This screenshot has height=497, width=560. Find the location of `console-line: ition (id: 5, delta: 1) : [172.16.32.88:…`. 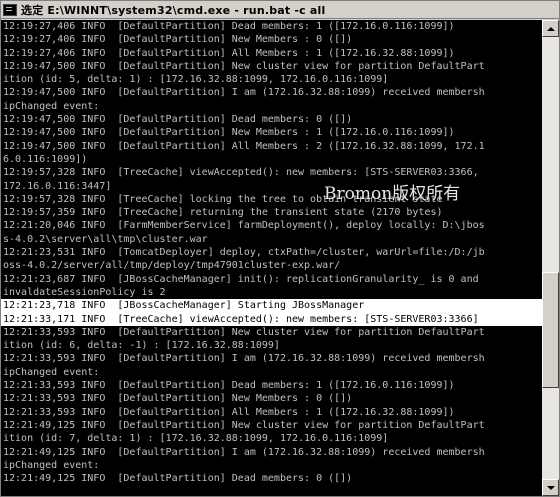

console-line: ition (id: 5, delta: 1) : [172.16.32.88:… is located at coordinates (196, 80).